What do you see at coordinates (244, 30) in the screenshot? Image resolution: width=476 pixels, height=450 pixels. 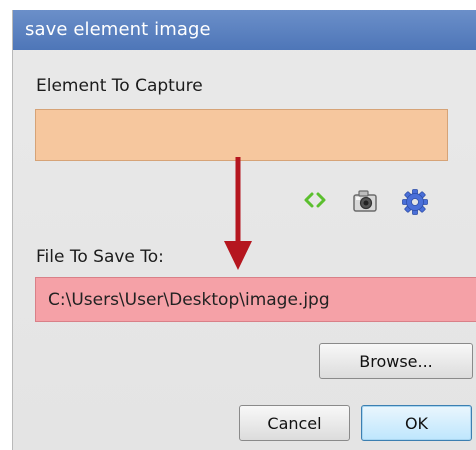 I see `title-bar: save element image` at bounding box center [244, 30].